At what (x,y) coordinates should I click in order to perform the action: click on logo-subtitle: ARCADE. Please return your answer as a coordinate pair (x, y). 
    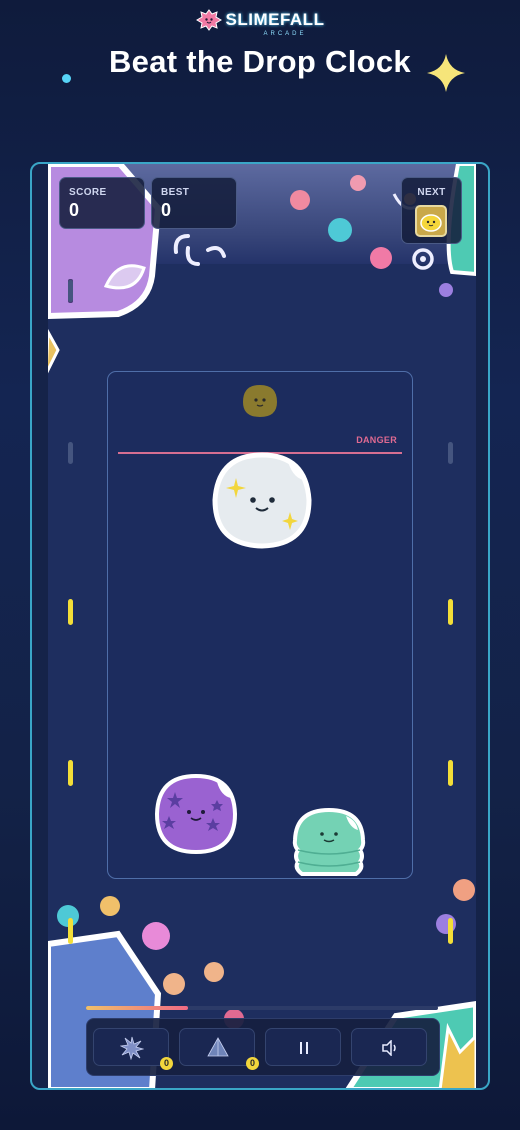
    Looking at the image, I should click on (285, 34).